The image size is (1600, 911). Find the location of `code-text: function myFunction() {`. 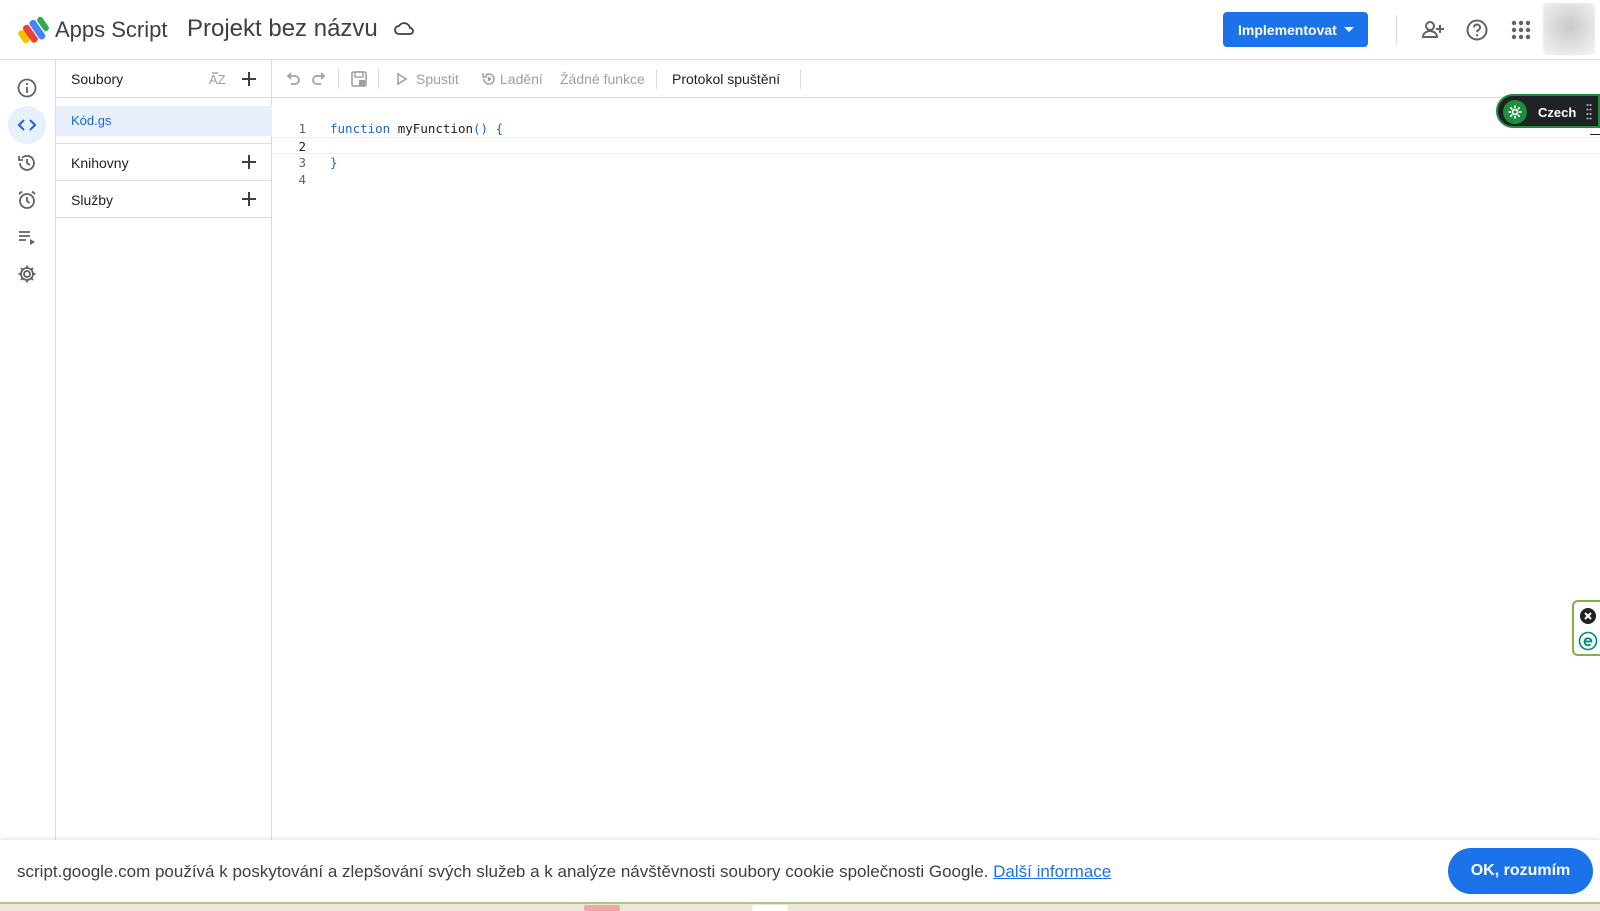

code-text: function myFunction() { is located at coordinates (416, 128).